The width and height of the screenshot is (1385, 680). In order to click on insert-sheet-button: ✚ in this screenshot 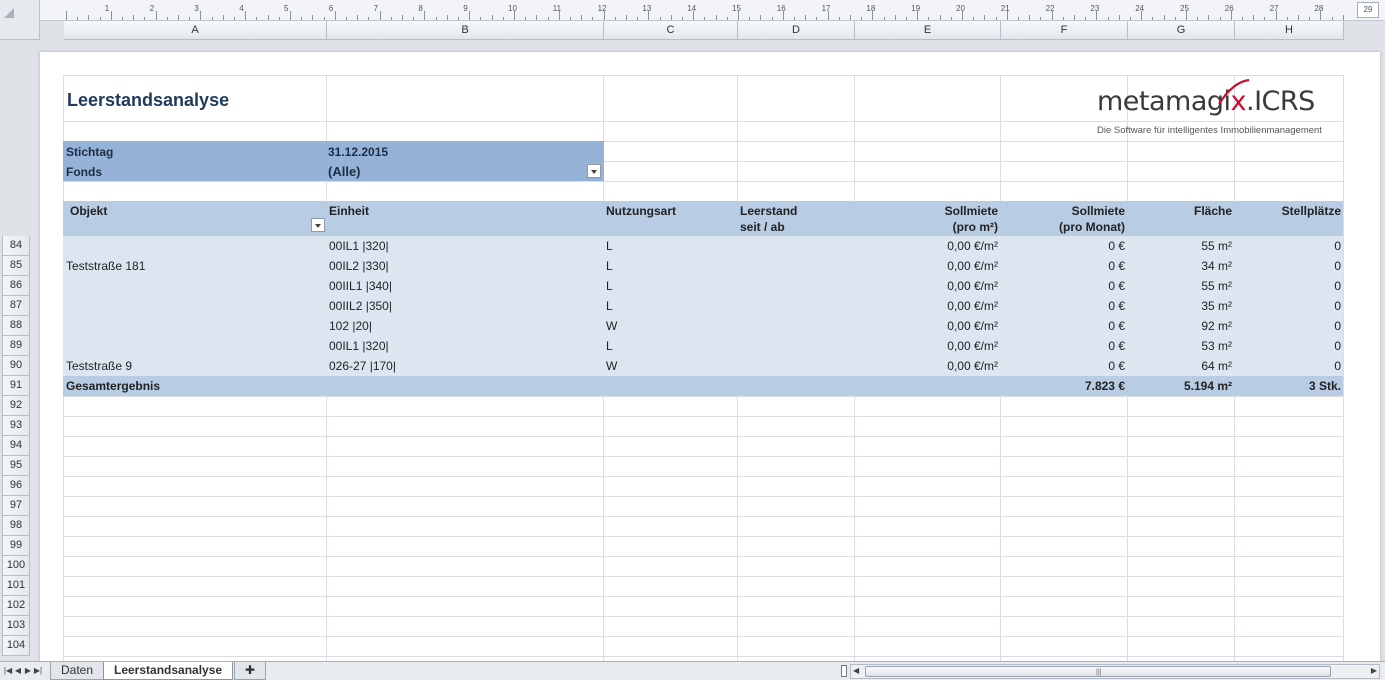, I will do `click(250, 671)`.